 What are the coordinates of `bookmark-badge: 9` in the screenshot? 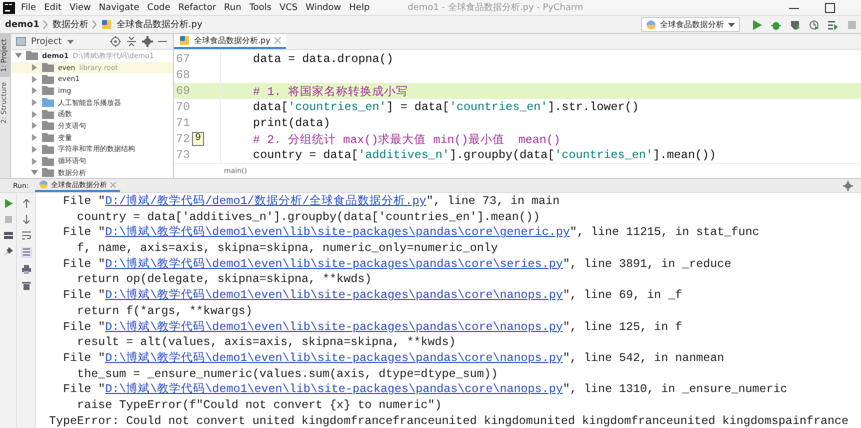 It's located at (198, 139).